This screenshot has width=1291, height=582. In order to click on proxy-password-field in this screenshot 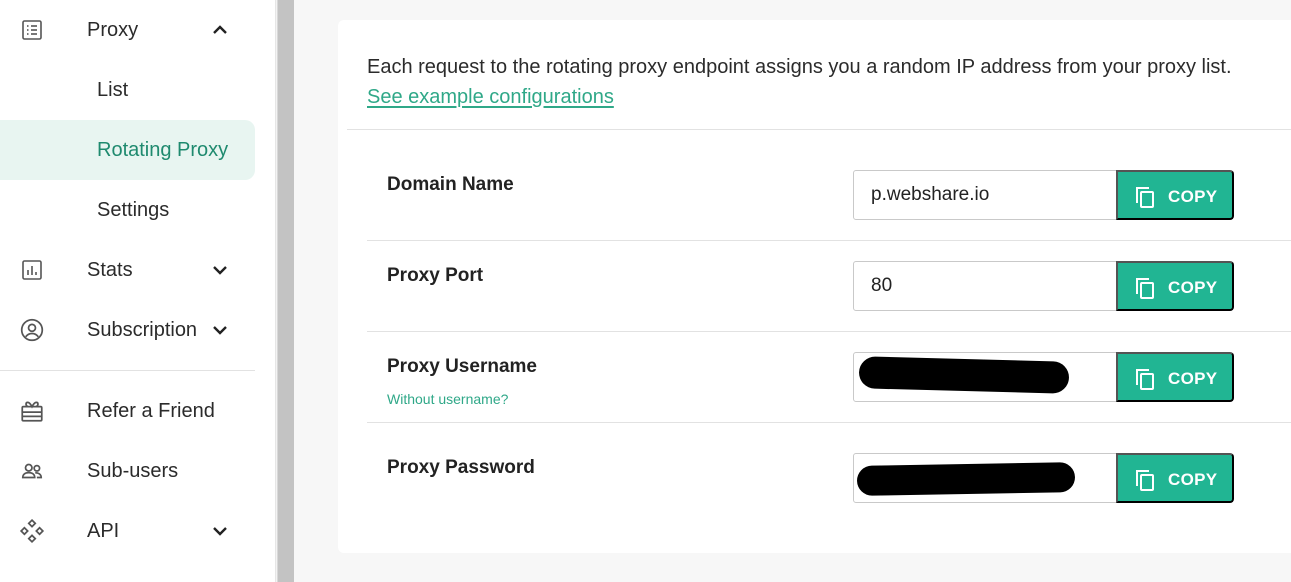, I will do `click(985, 478)`.